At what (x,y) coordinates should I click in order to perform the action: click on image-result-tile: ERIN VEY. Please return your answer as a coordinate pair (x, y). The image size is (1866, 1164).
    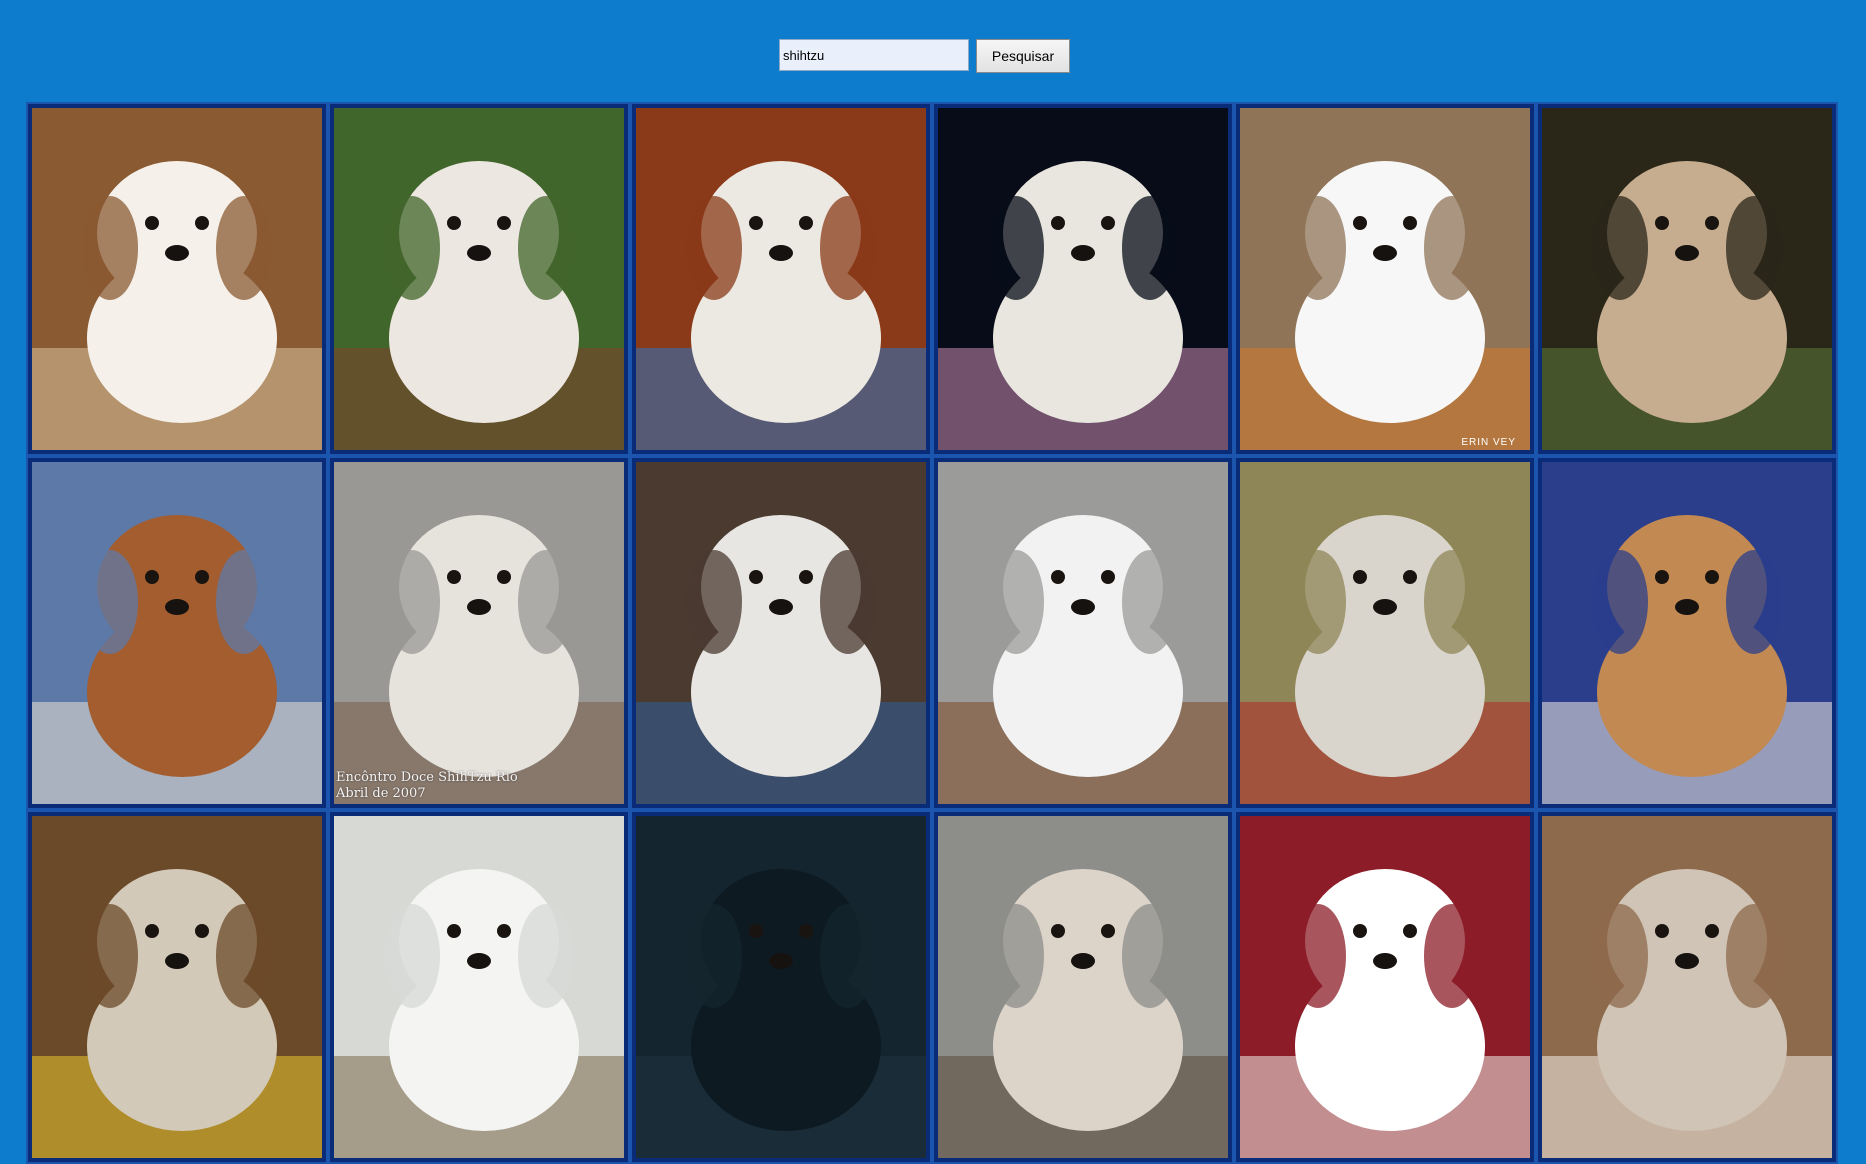
    Looking at the image, I should click on (1385, 279).